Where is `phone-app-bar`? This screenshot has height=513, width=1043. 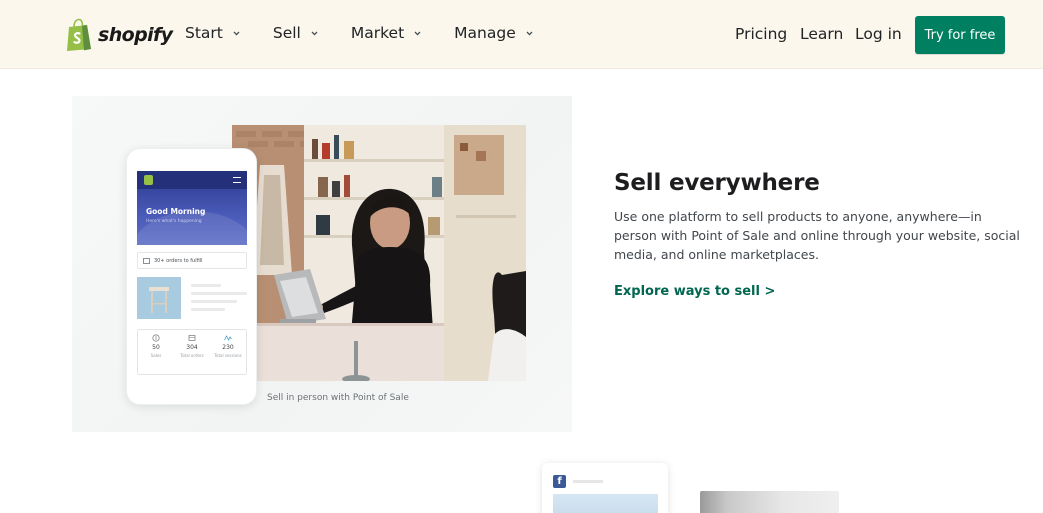 phone-app-bar is located at coordinates (192, 180).